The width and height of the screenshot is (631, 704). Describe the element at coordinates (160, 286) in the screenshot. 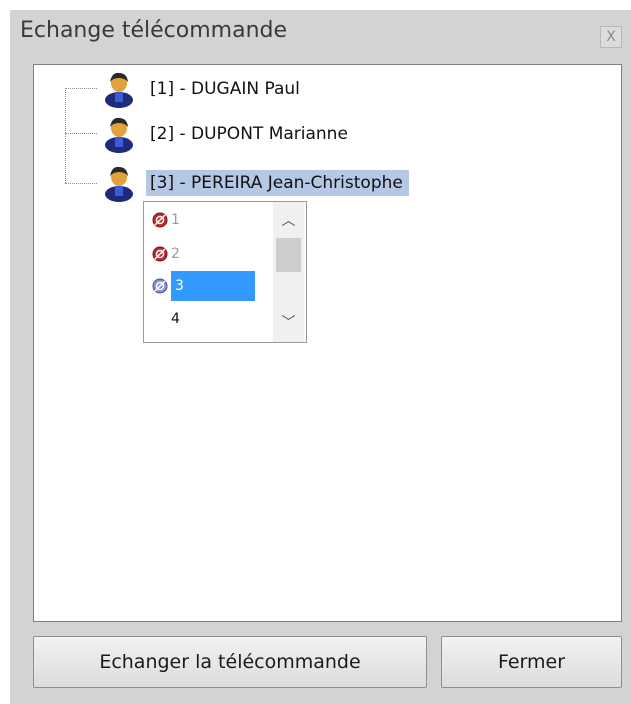

I see `remote-current-icon` at that location.